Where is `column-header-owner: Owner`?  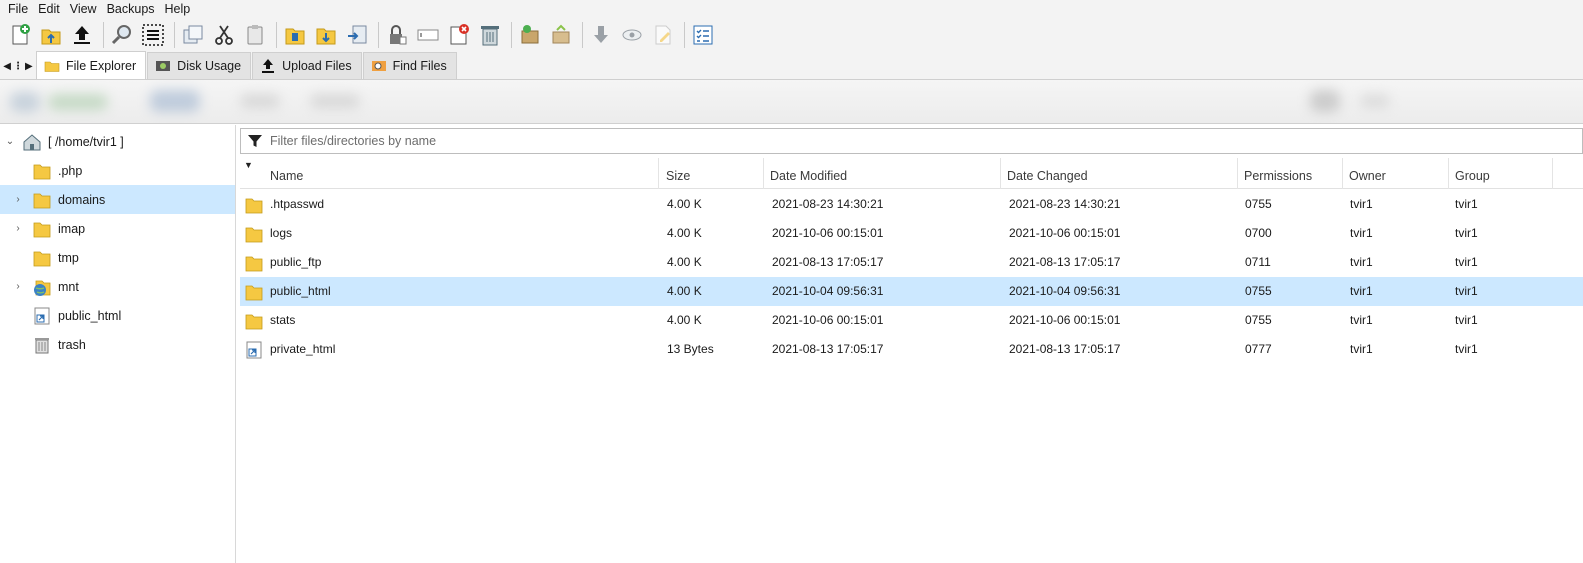 column-header-owner: Owner is located at coordinates (1396, 173).